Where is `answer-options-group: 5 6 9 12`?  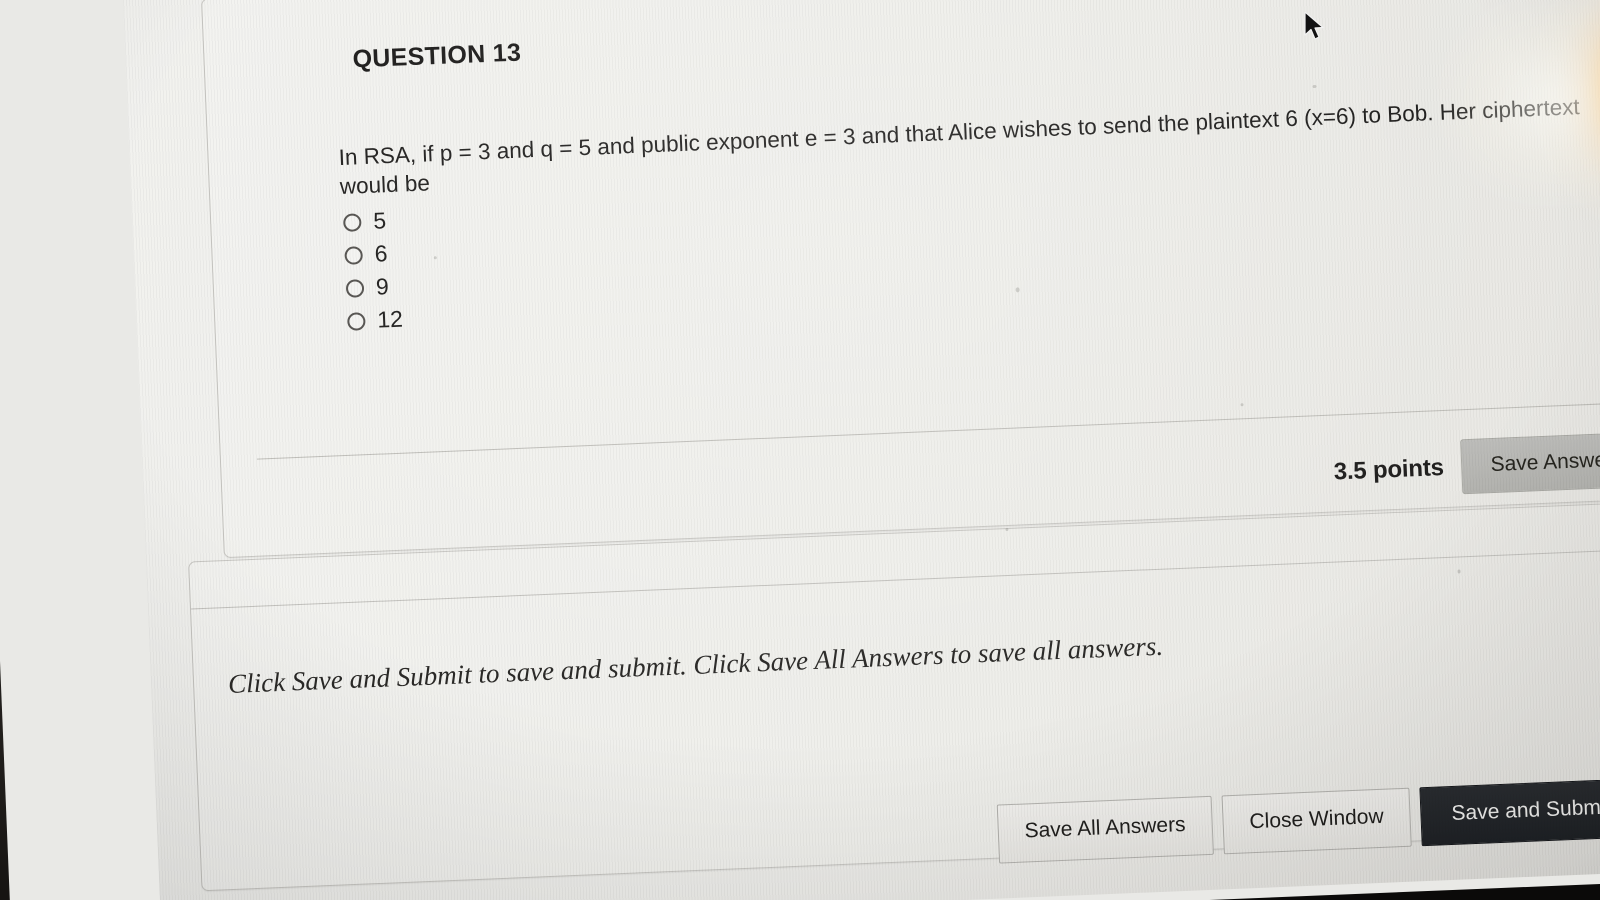 answer-options-group: 5 6 9 12 is located at coordinates (373, 271).